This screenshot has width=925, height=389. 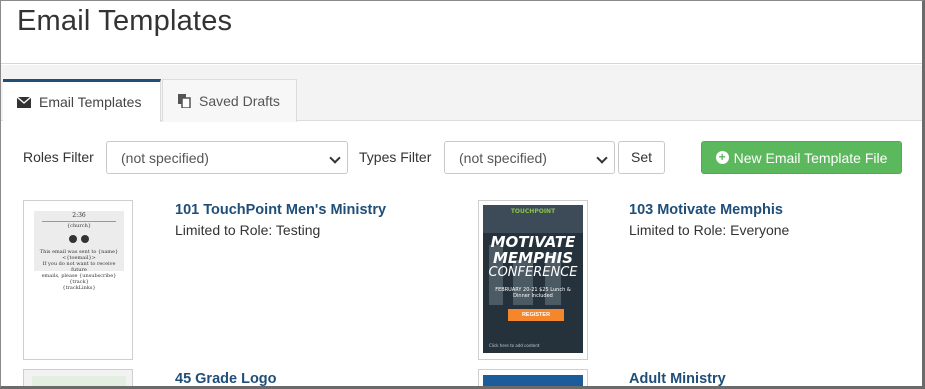 I want to click on roles-filter-select: (not specified), so click(x=227, y=157).